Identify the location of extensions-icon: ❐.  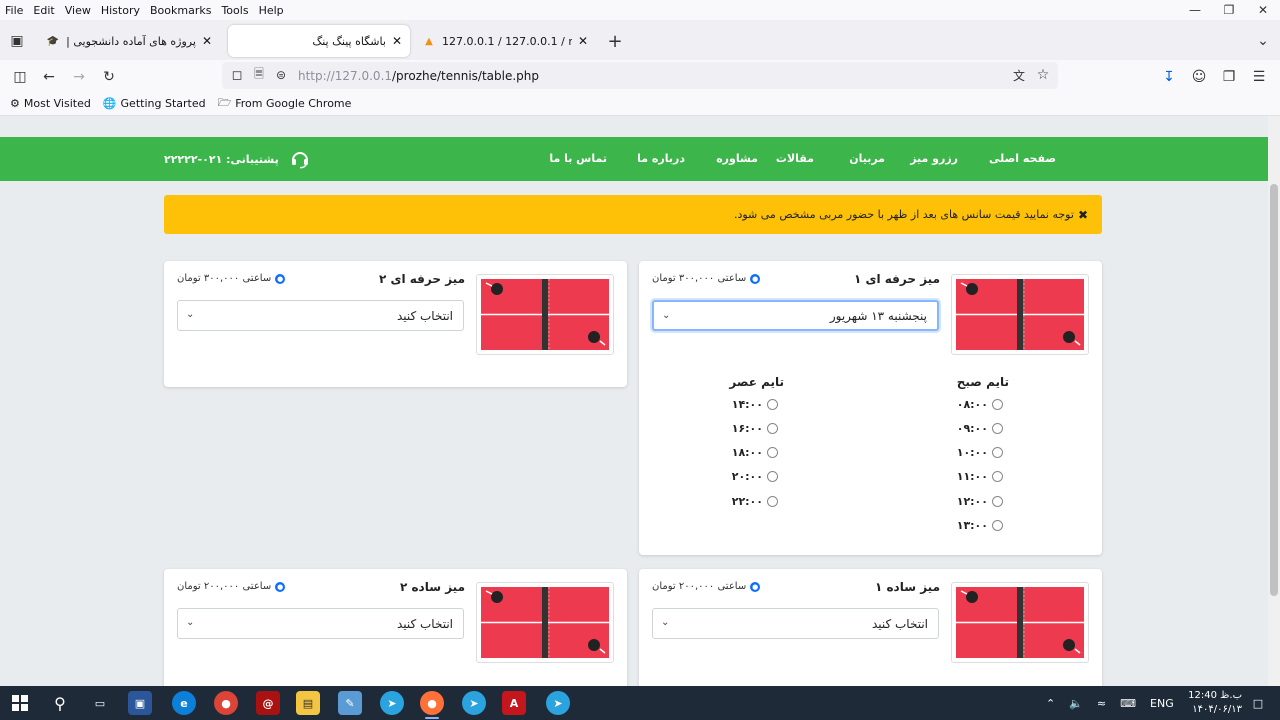
(1229, 77).